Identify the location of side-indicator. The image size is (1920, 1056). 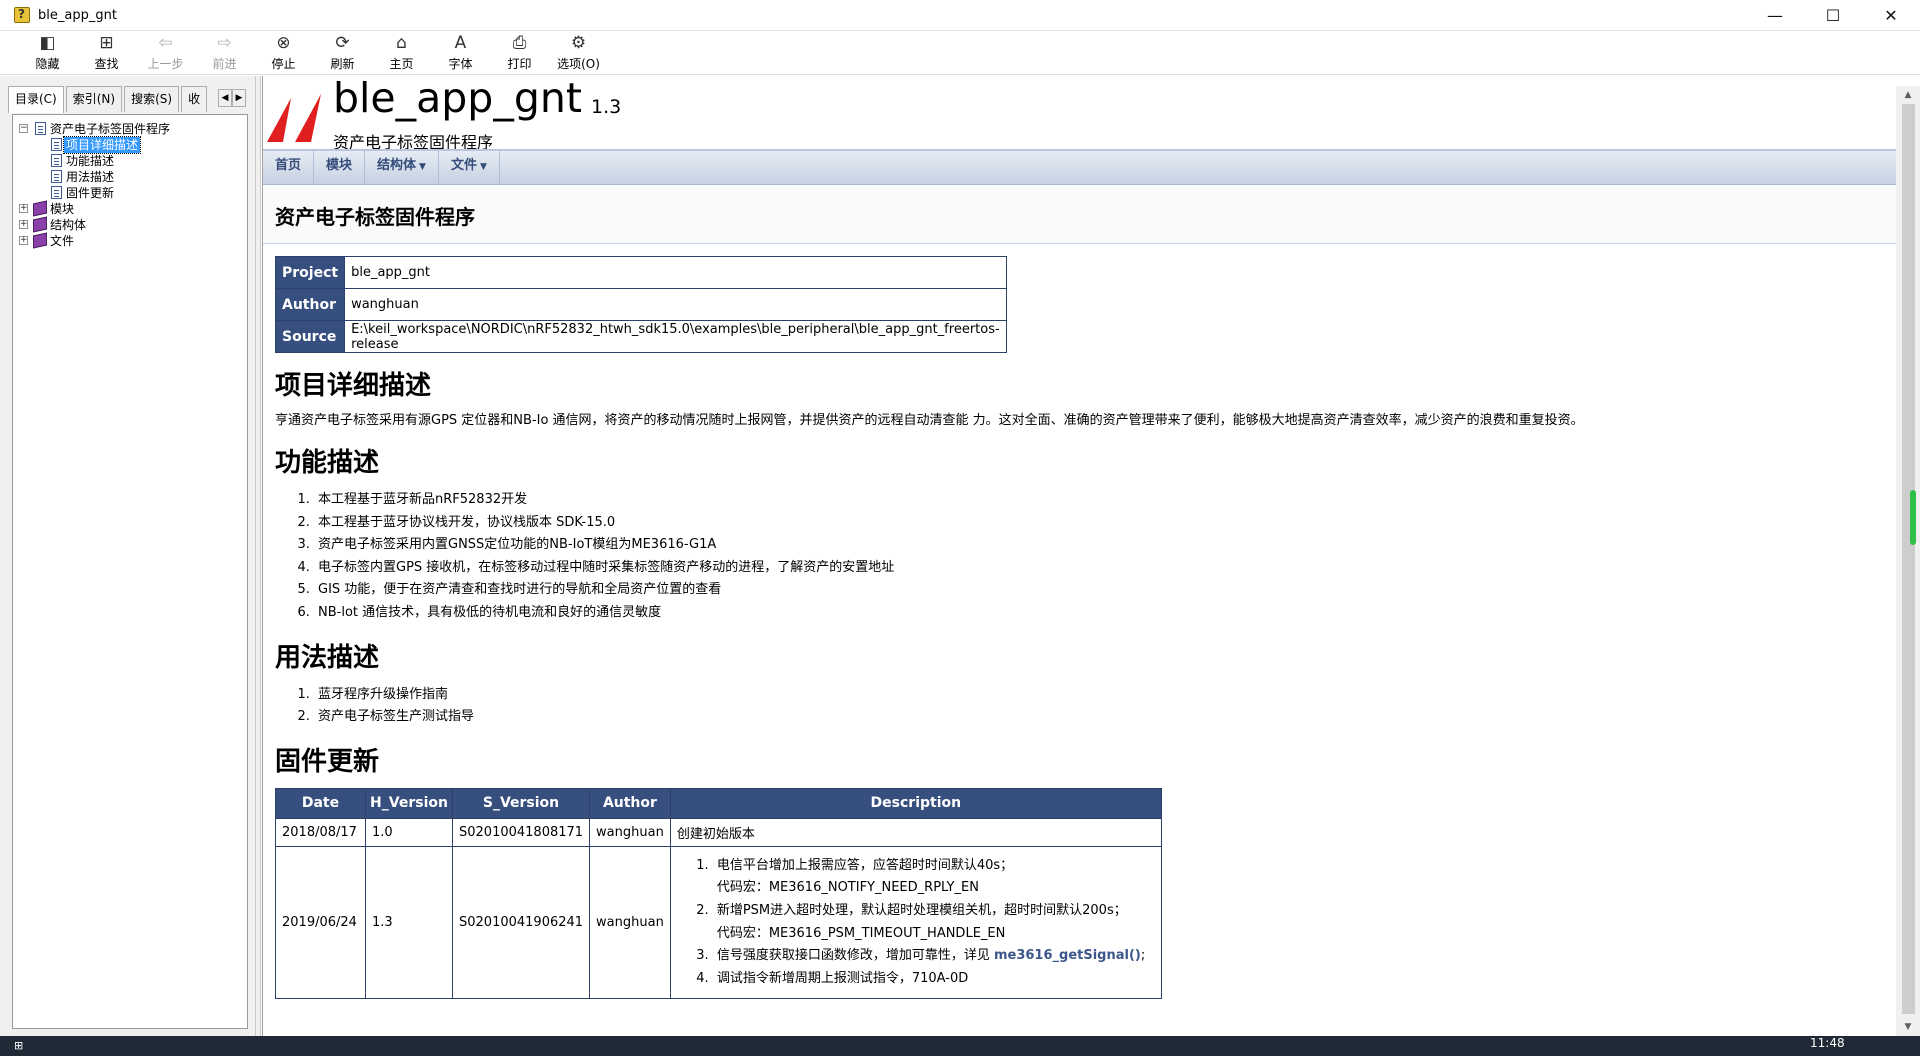
(1913, 517).